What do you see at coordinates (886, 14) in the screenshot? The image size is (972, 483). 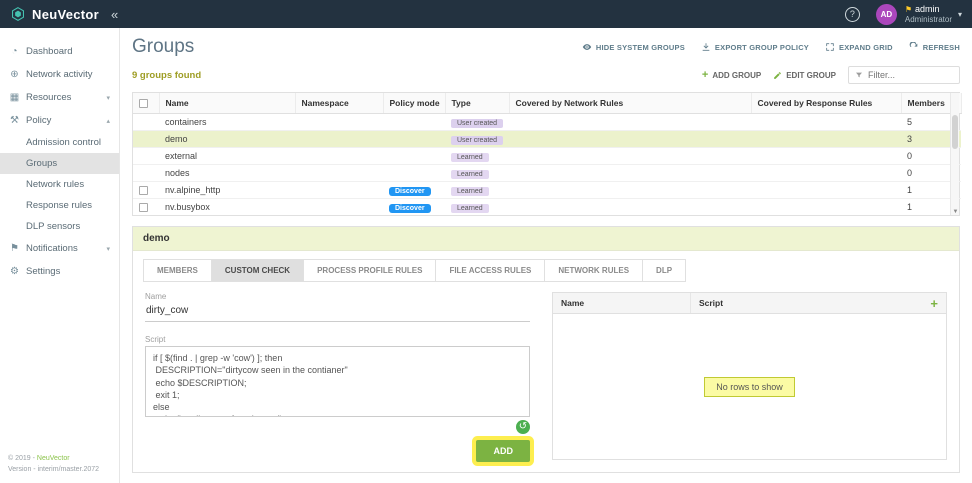 I see `avatar: AD` at bounding box center [886, 14].